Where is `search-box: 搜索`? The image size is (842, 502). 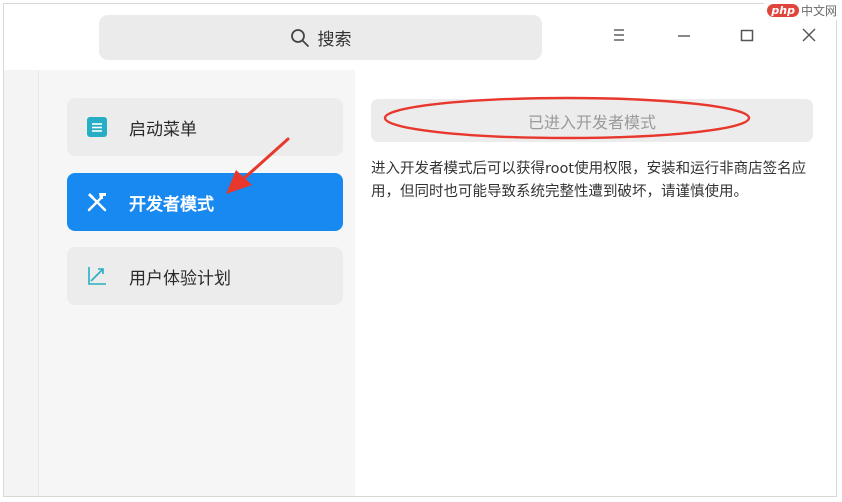
search-box: 搜索 is located at coordinates (320, 37).